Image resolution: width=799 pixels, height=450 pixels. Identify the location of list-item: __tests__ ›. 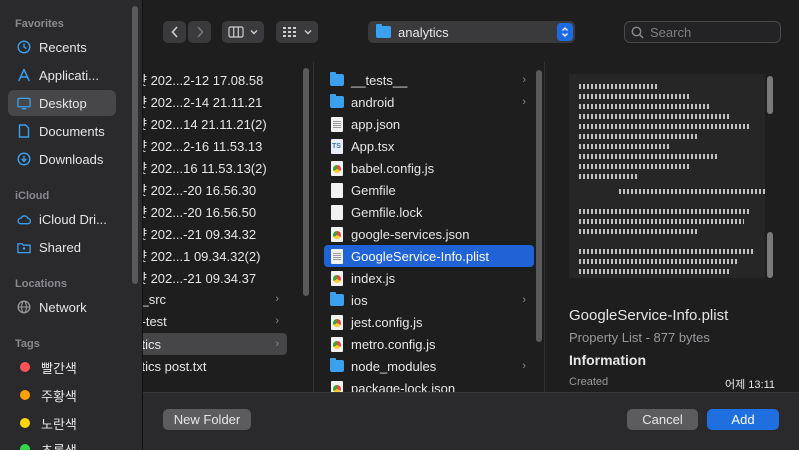
(429, 80).